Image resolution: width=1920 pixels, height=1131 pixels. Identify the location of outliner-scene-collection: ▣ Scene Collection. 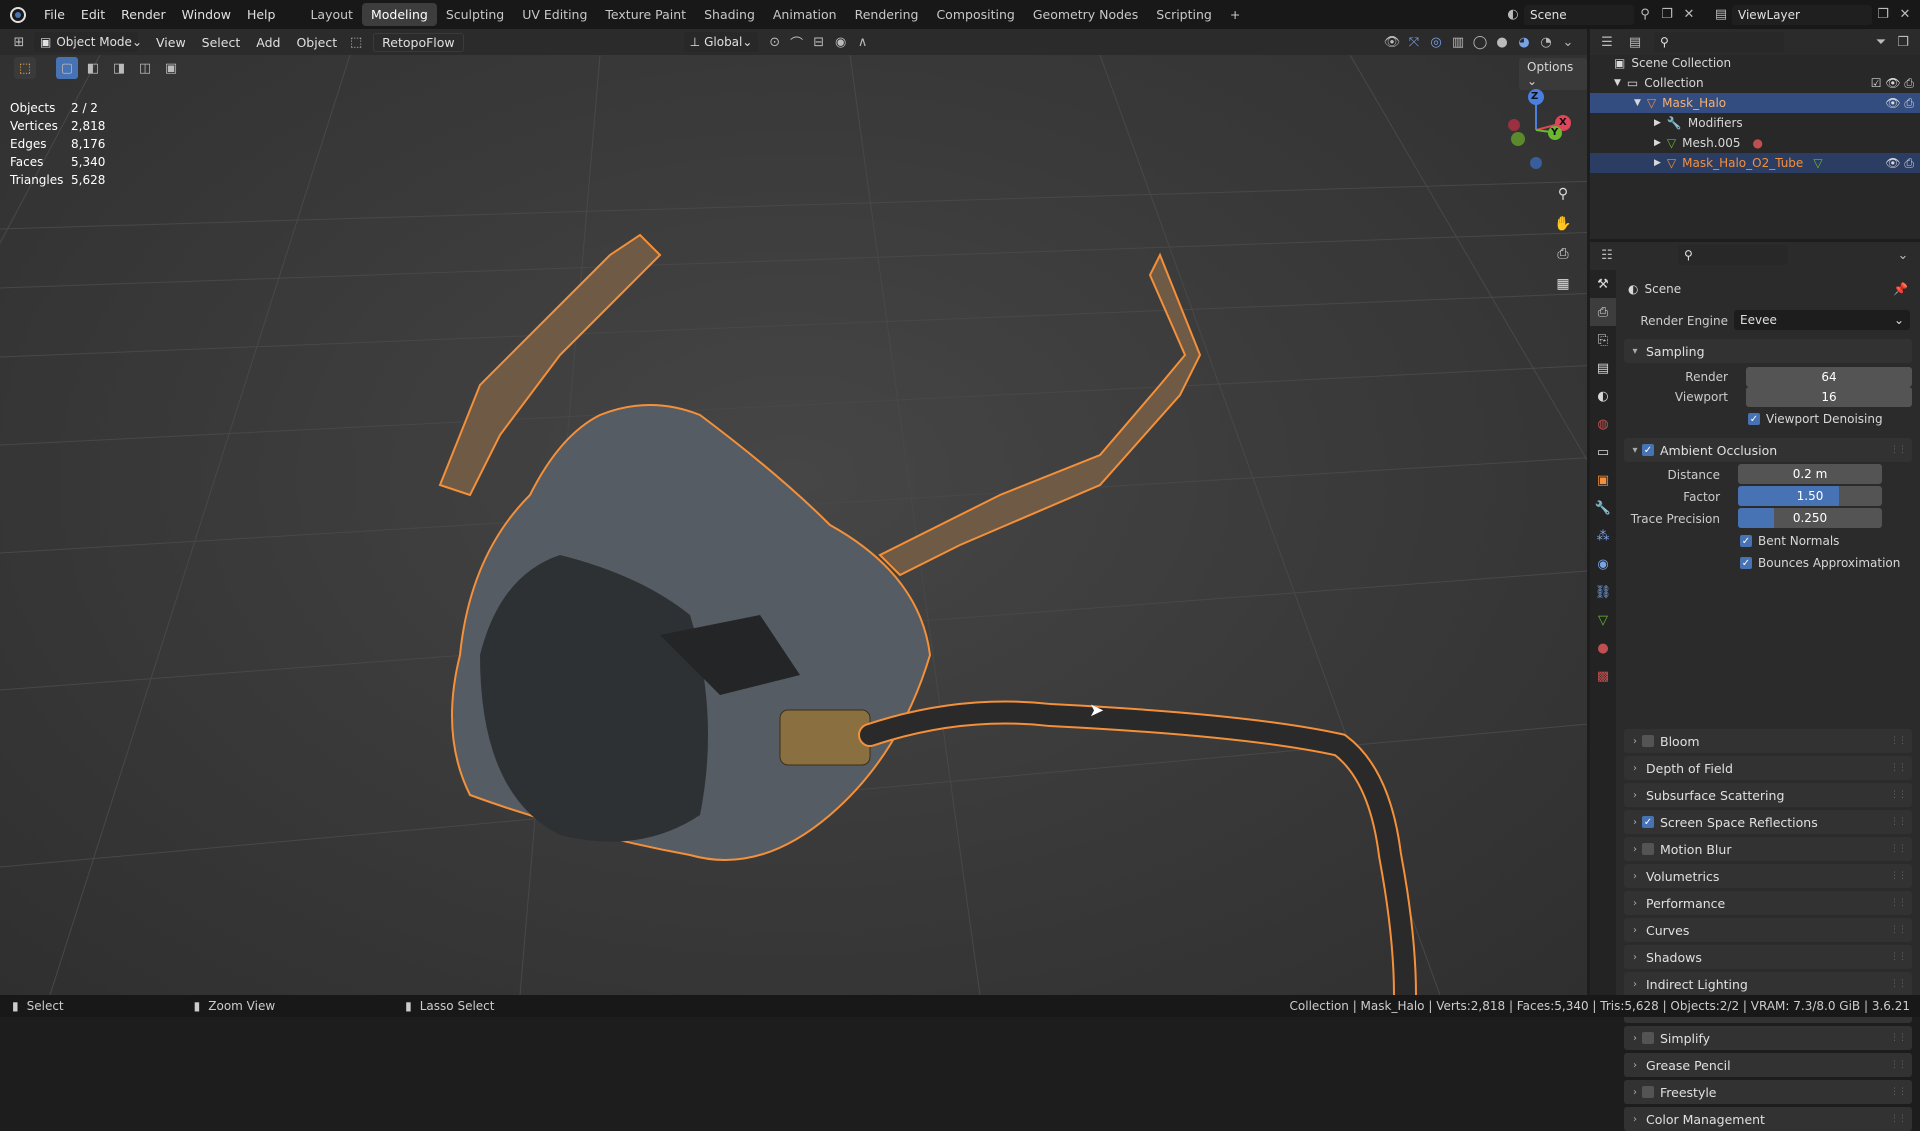
(1755, 63).